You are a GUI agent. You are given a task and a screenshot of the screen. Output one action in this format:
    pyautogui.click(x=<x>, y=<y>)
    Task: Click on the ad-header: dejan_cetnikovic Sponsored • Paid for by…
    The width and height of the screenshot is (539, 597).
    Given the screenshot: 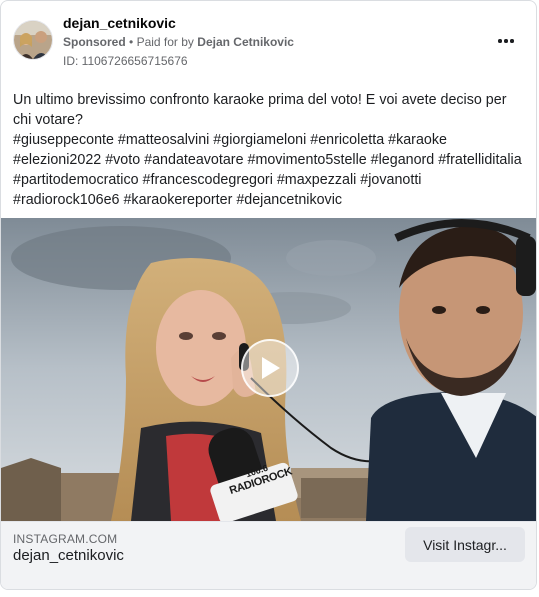 What is the action you would take?
    pyautogui.click(x=268, y=41)
    